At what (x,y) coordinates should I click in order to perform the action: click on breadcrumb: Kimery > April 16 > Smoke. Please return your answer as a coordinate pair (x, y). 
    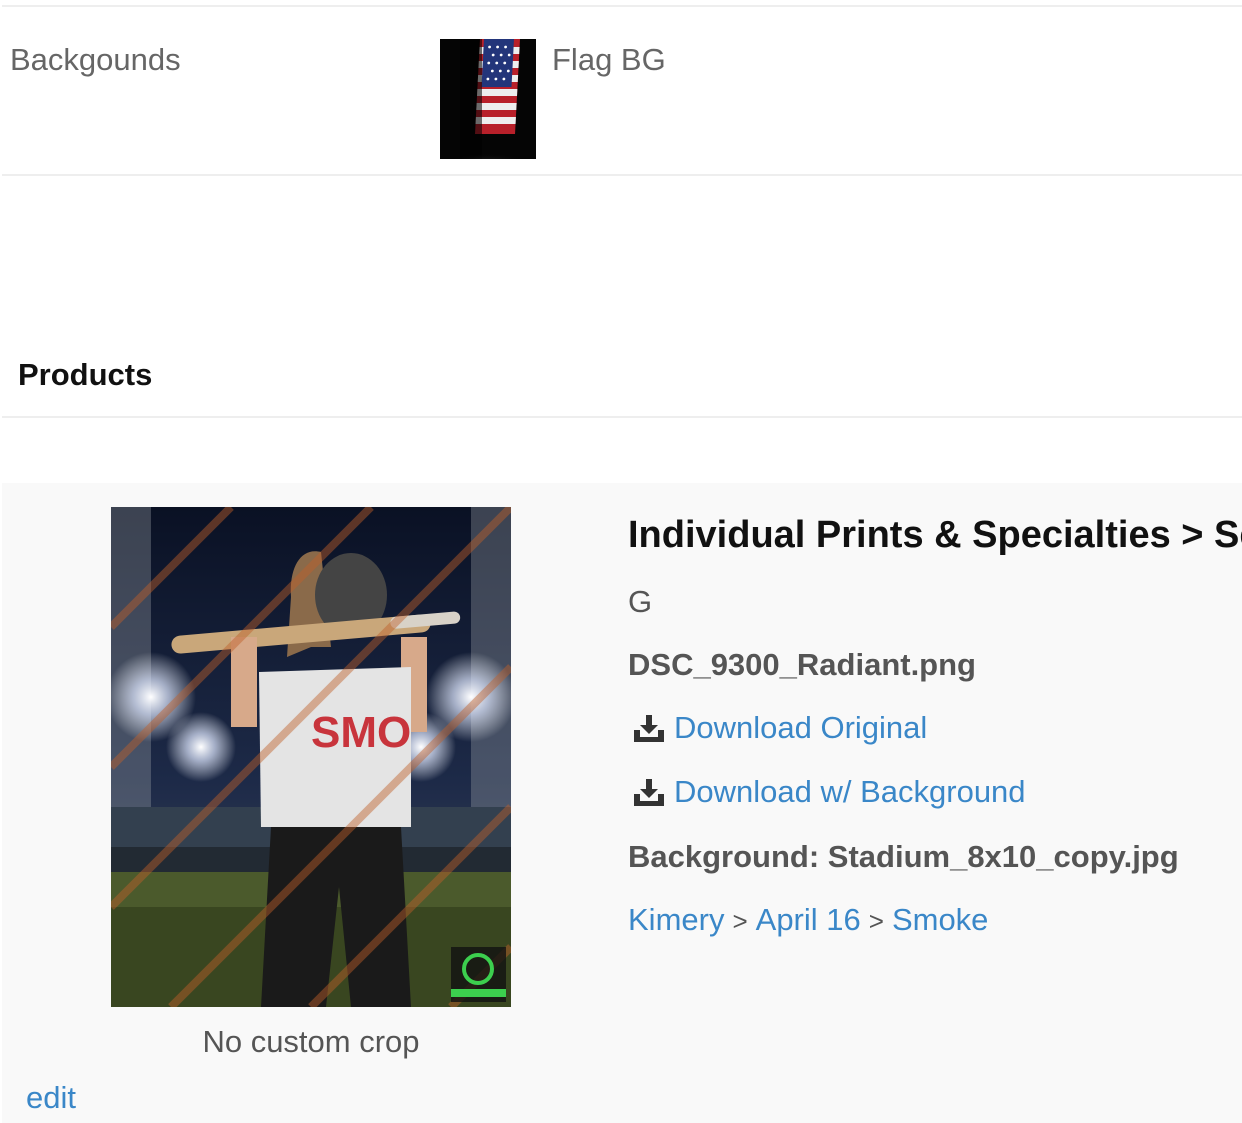
    Looking at the image, I should click on (808, 920).